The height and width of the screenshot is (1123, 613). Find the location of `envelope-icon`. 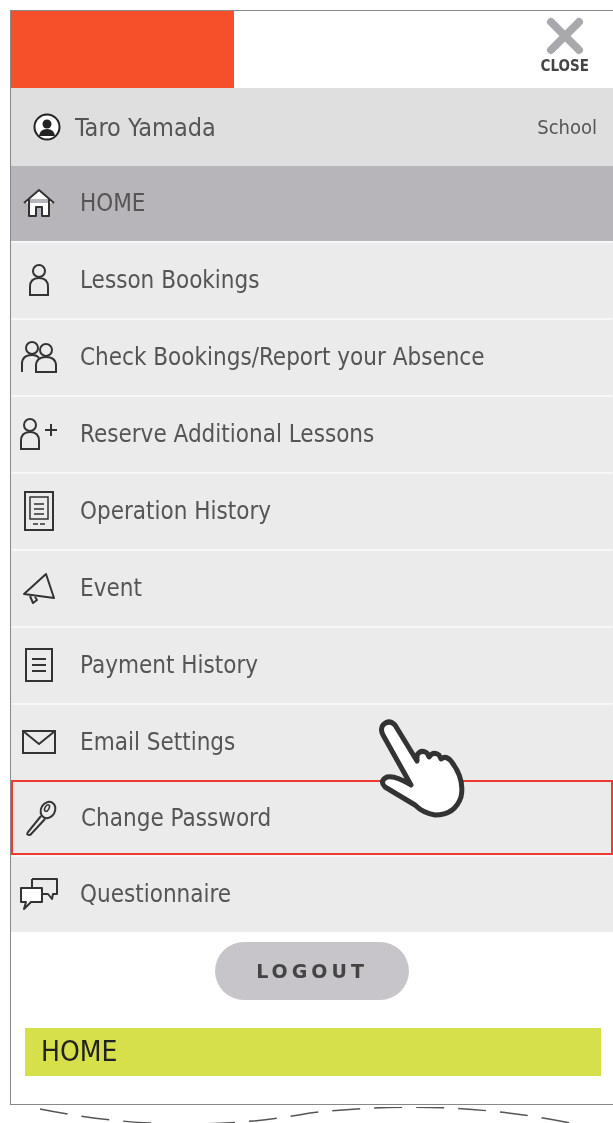

envelope-icon is located at coordinates (39, 742).